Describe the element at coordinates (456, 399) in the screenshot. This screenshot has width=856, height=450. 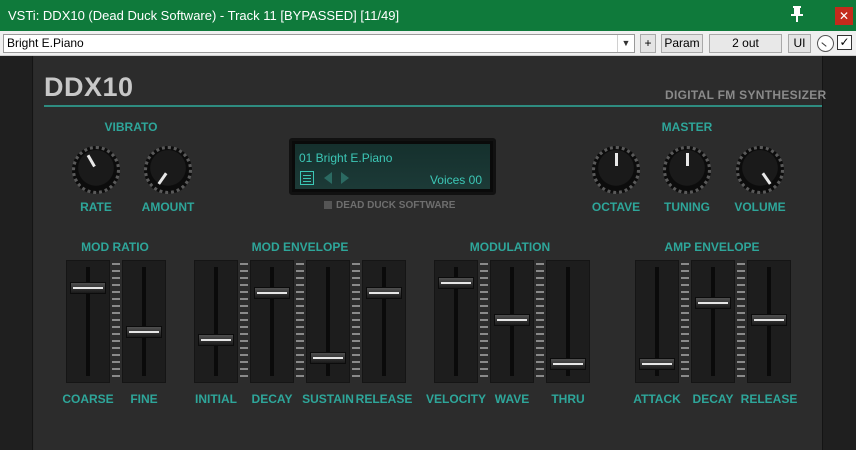
I see `velocity-label: VELOCITY` at that location.